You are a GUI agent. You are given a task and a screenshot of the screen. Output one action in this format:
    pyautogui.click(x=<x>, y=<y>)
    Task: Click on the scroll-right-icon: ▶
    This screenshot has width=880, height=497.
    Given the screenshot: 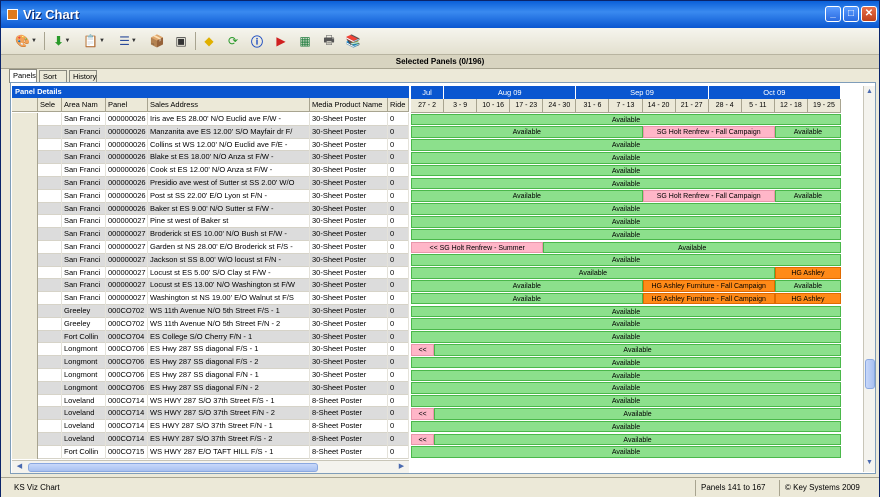 What is the action you would take?
    pyautogui.click(x=401, y=467)
    